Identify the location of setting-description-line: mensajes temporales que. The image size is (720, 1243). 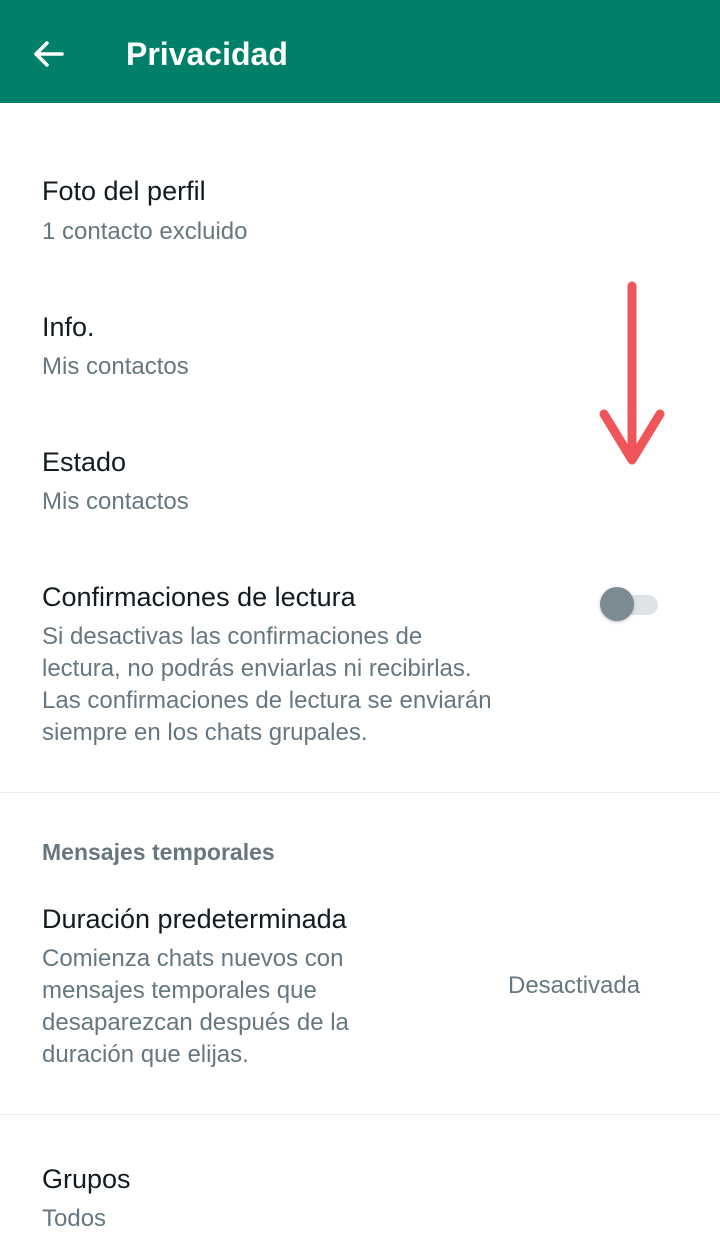
(179, 990).